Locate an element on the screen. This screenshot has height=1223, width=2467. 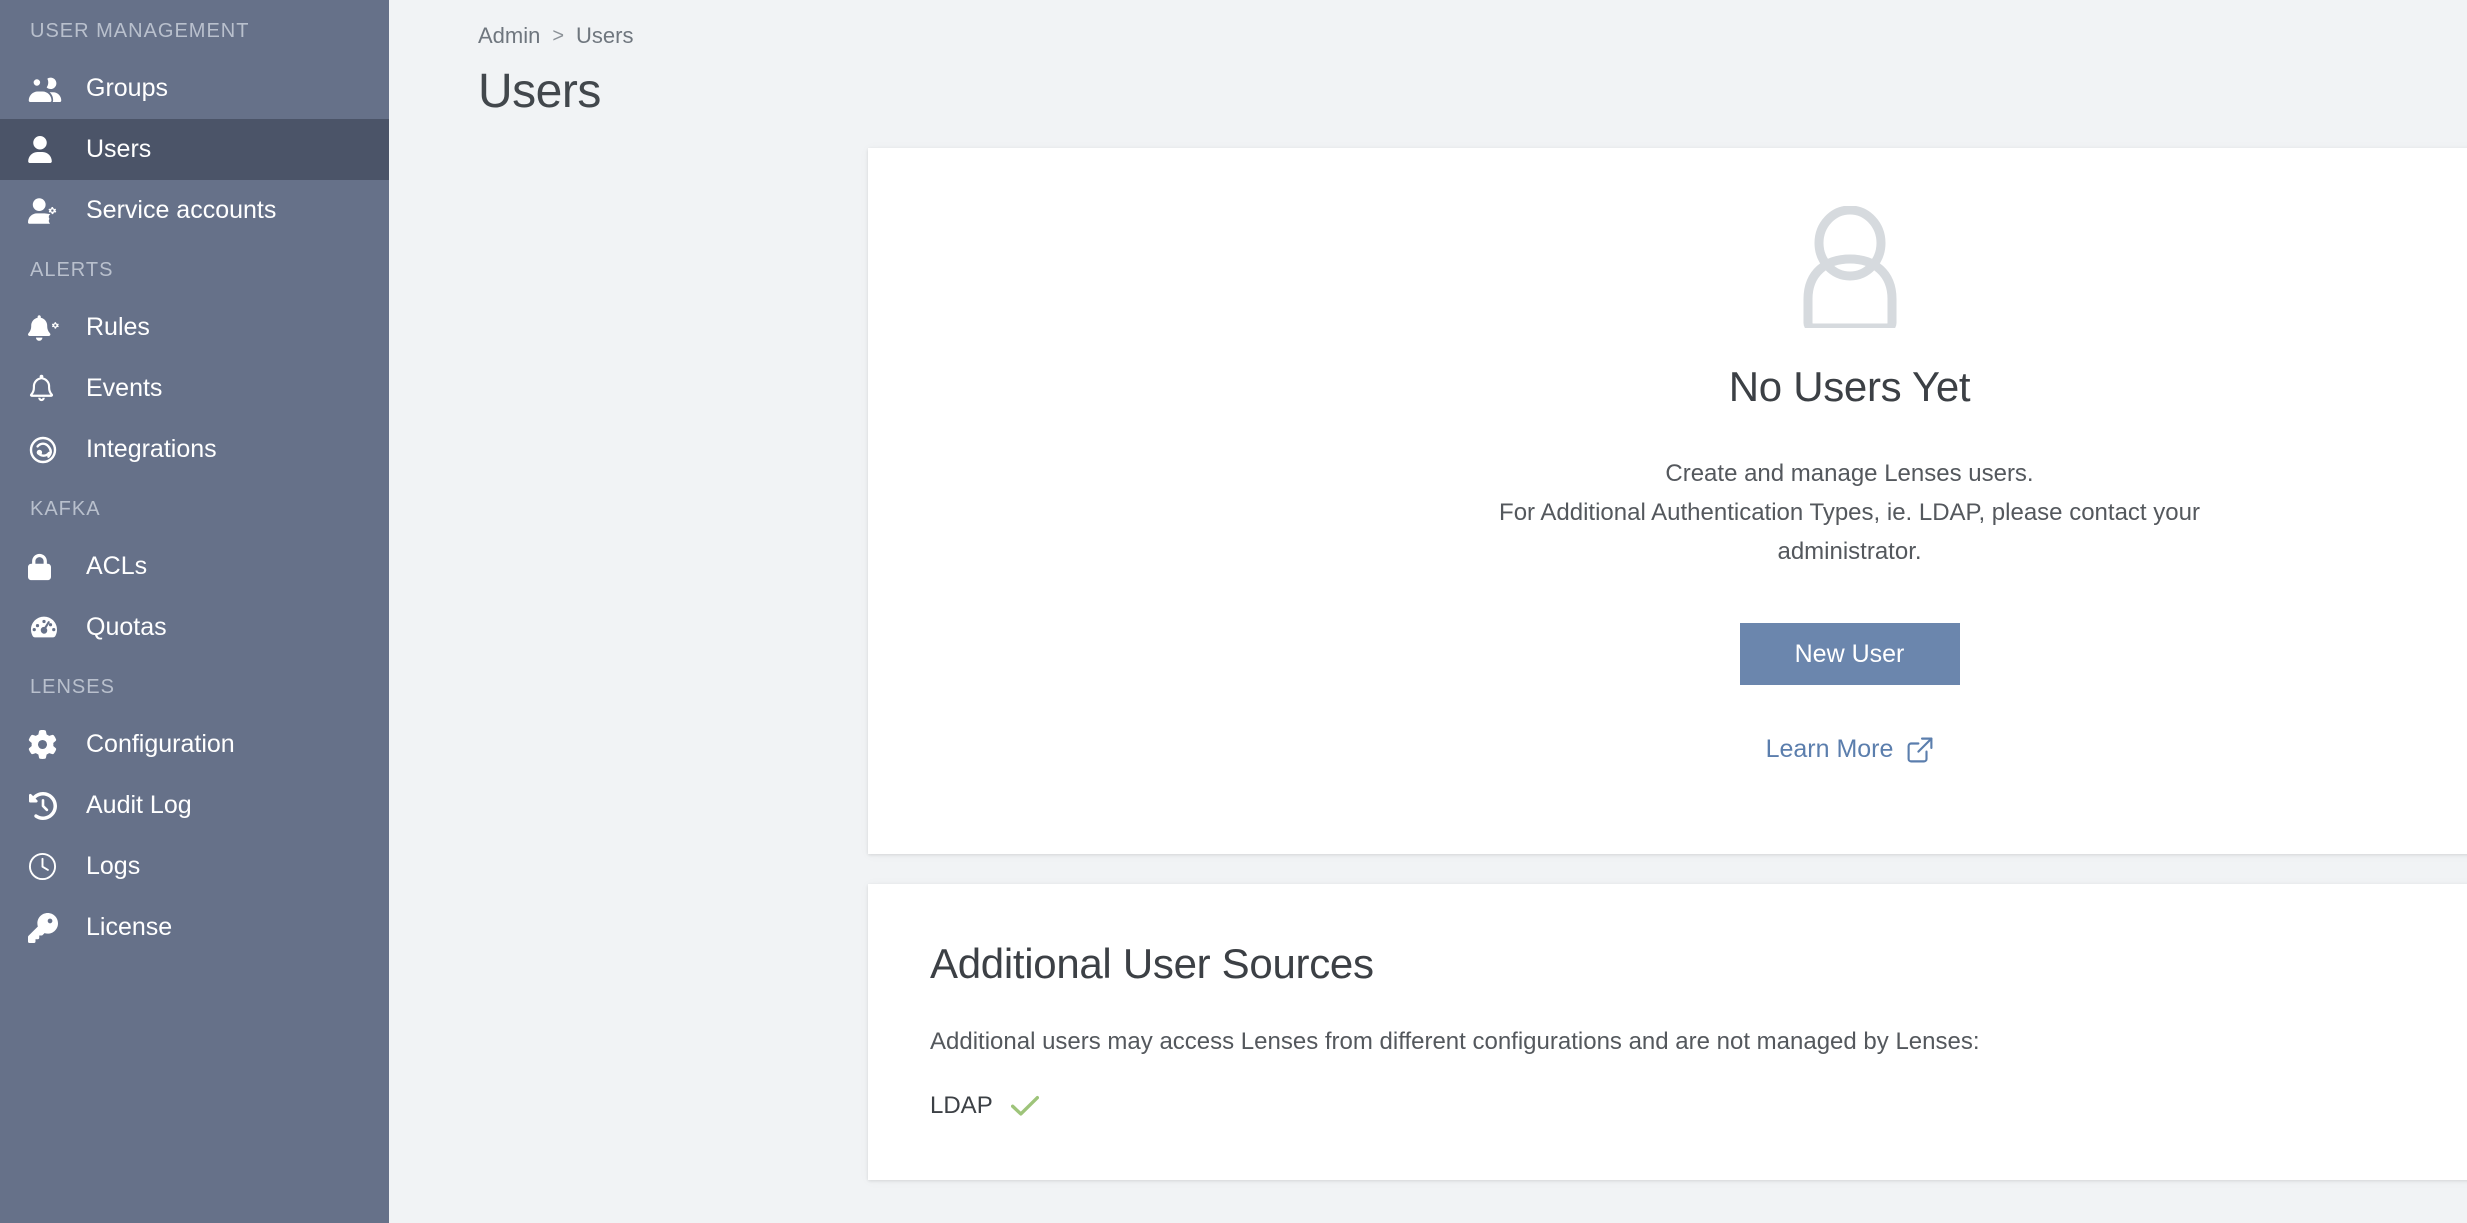
learn-more-link: Learn More is located at coordinates (1850, 749).